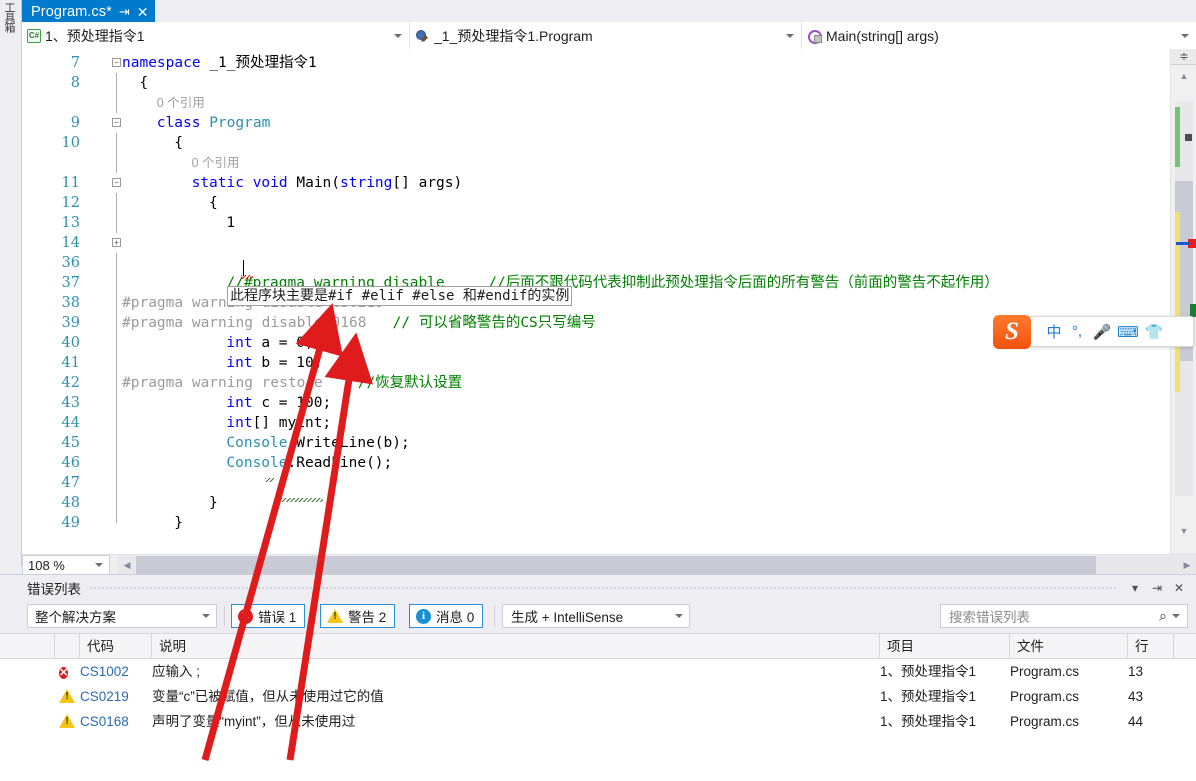 This screenshot has height=781, width=1196. Describe the element at coordinates (274, 403) in the screenshot. I see `code-token: c =` at that location.